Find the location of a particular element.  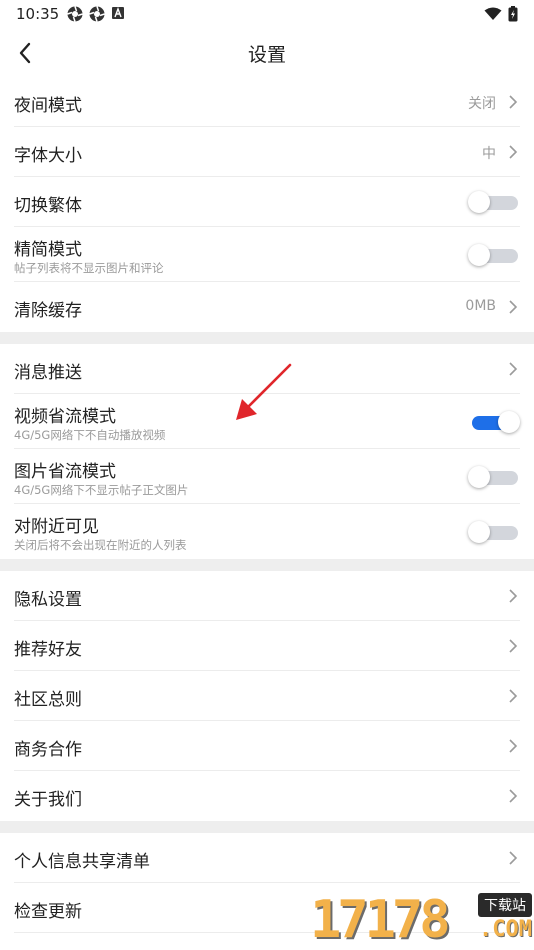

setting-row-business-cooperation: 商务合作 is located at coordinates (267, 746).